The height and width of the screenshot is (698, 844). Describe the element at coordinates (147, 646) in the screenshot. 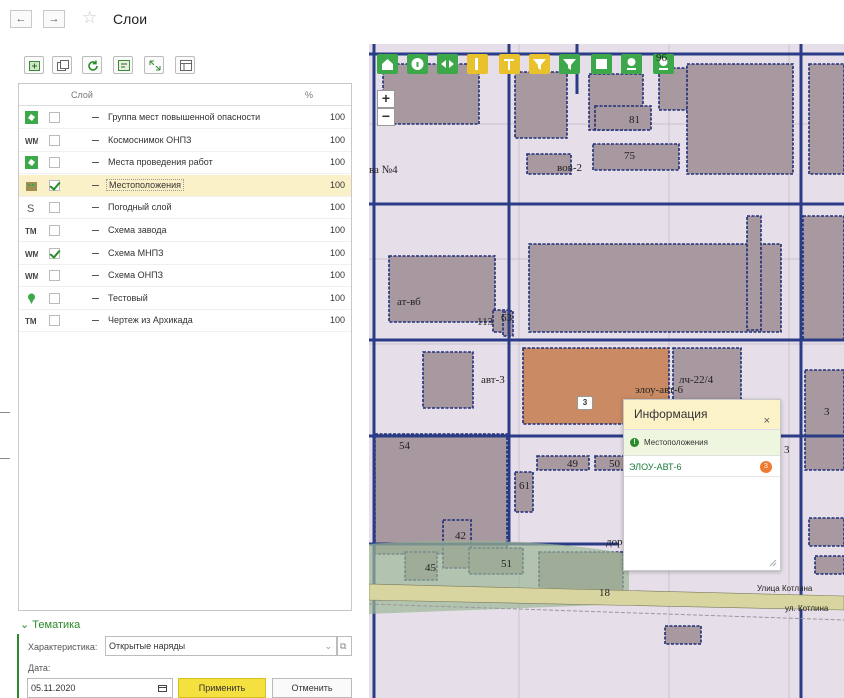

I see `characteristic-value: Открытые наряды` at that location.